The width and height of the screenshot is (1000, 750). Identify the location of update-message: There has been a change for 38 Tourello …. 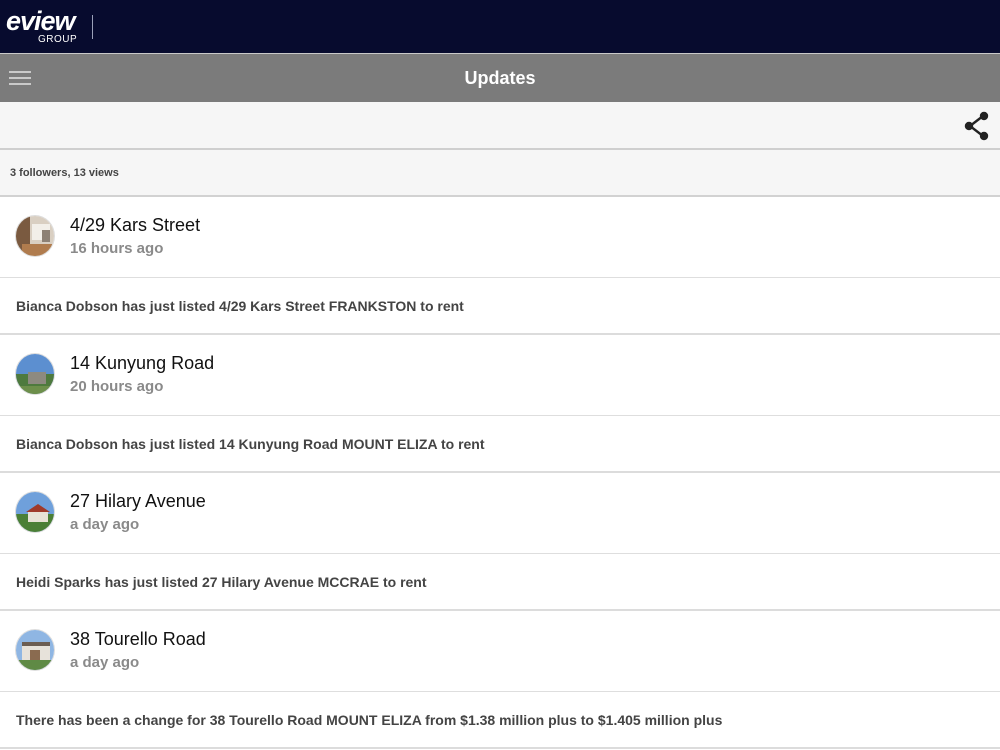
(500, 720).